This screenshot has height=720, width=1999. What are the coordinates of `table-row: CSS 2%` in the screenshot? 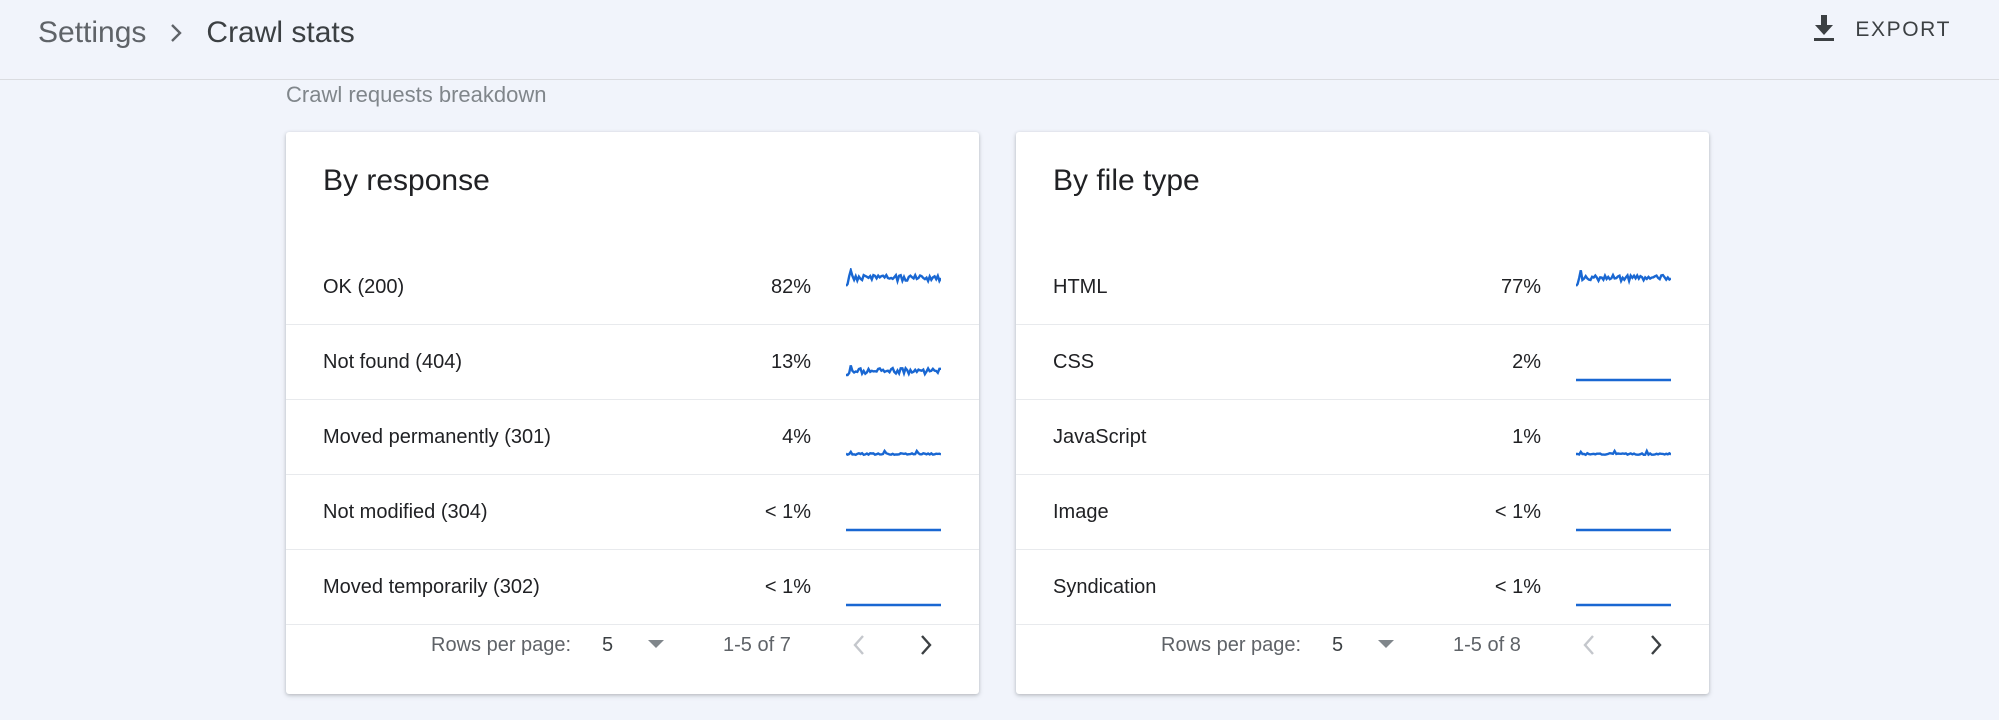 It's located at (1362, 362).